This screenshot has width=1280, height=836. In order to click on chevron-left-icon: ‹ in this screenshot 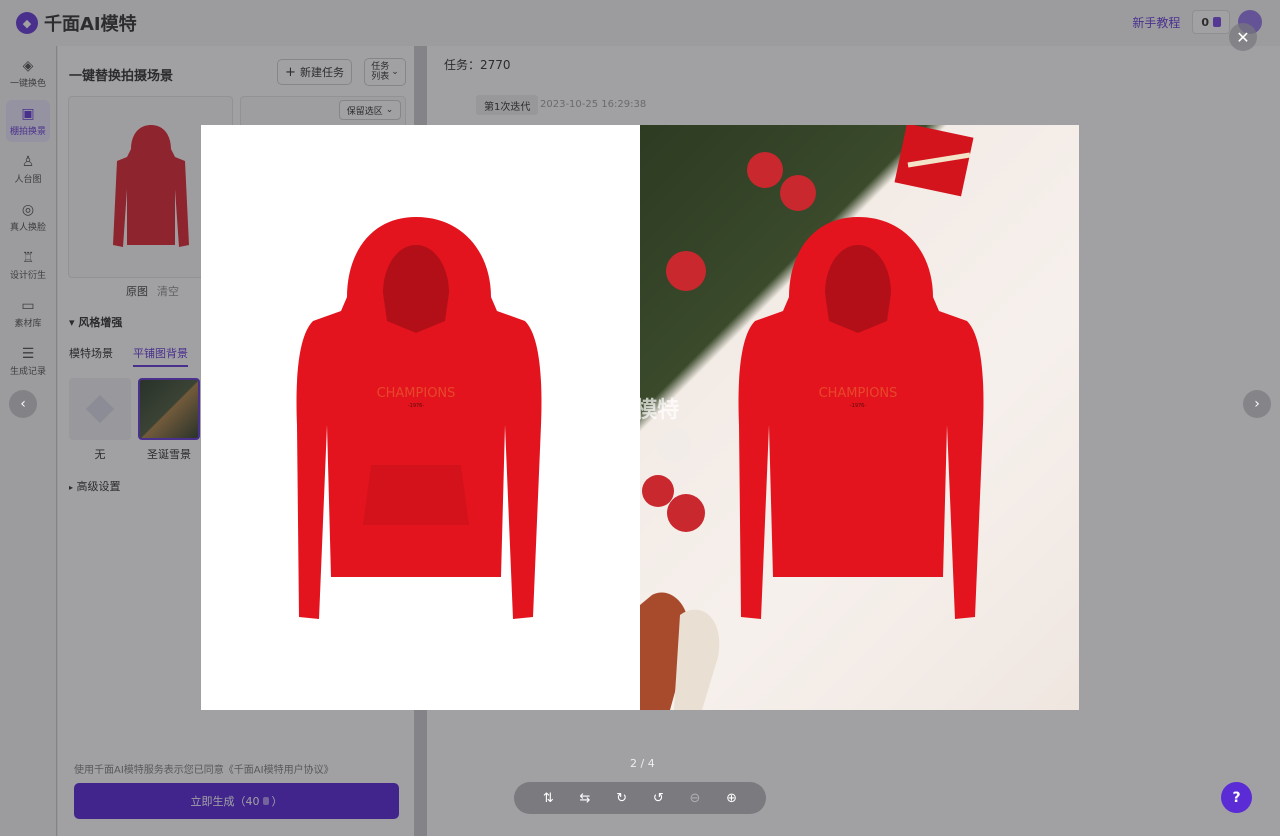, I will do `click(23, 404)`.